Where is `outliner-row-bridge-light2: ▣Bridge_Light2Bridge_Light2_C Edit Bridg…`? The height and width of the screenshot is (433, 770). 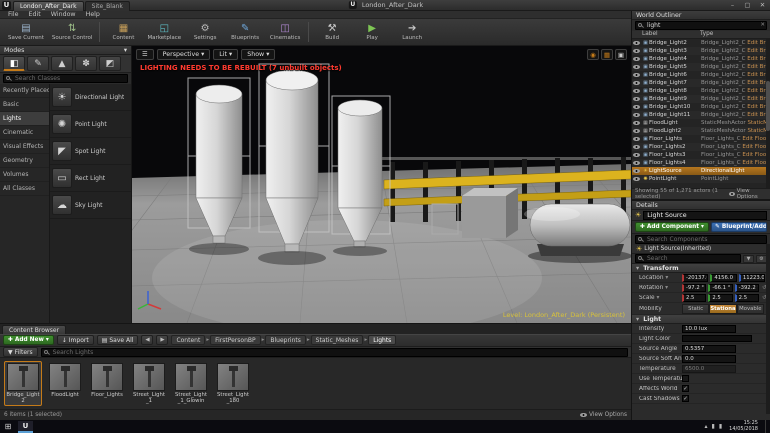 outliner-row-bridge-light2: ▣Bridge_Light2Bridge_Light2_C Edit Bridg… is located at coordinates (701, 43).